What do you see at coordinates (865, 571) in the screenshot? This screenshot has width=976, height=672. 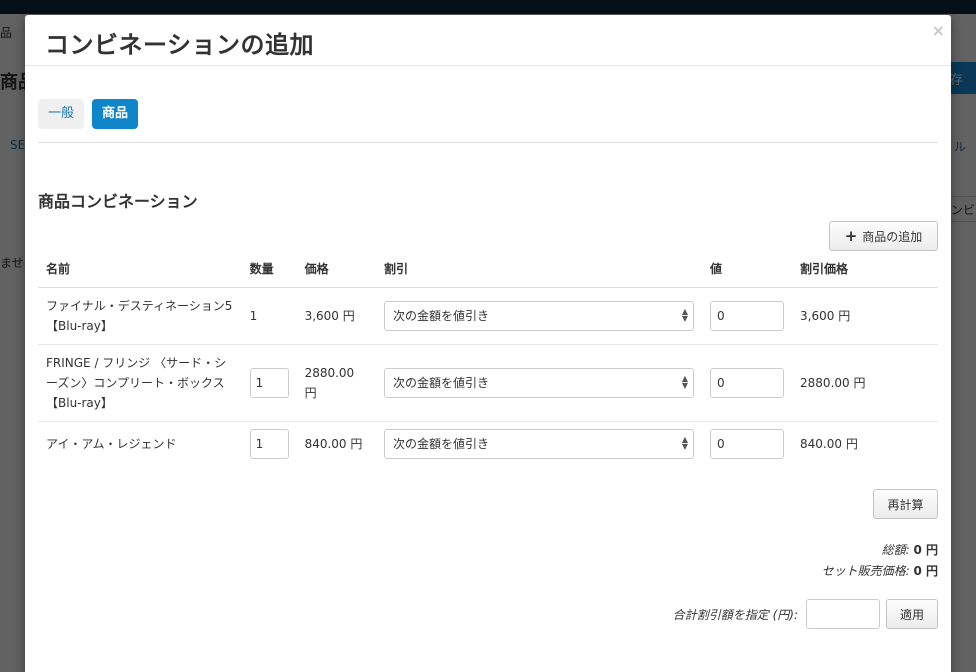 I see `set-price-label: セット販売価格:` at bounding box center [865, 571].